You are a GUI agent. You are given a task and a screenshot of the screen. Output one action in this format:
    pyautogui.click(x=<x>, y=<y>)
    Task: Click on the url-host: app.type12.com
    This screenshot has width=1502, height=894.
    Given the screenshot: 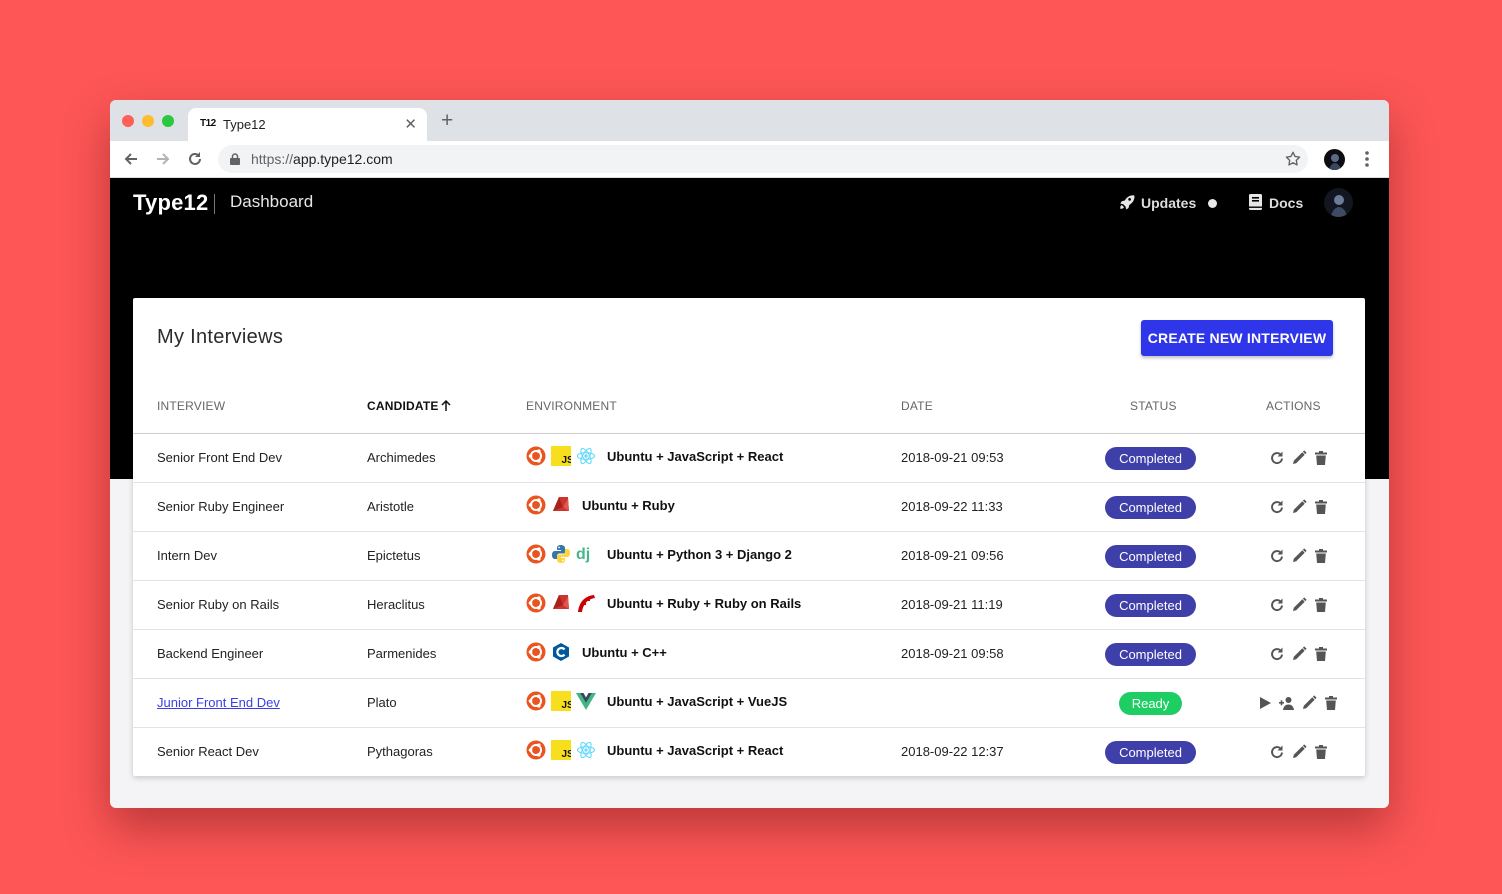 What is the action you would take?
    pyautogui.click(x=343, y=159)
    